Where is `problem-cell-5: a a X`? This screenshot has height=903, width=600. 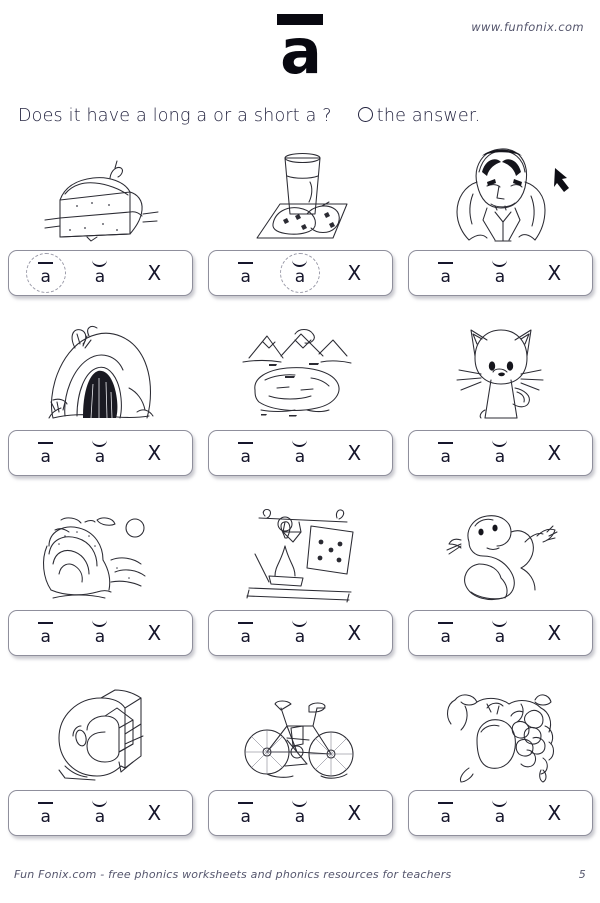 problem-cell-5: a a X is located at coordinates (300, 408).